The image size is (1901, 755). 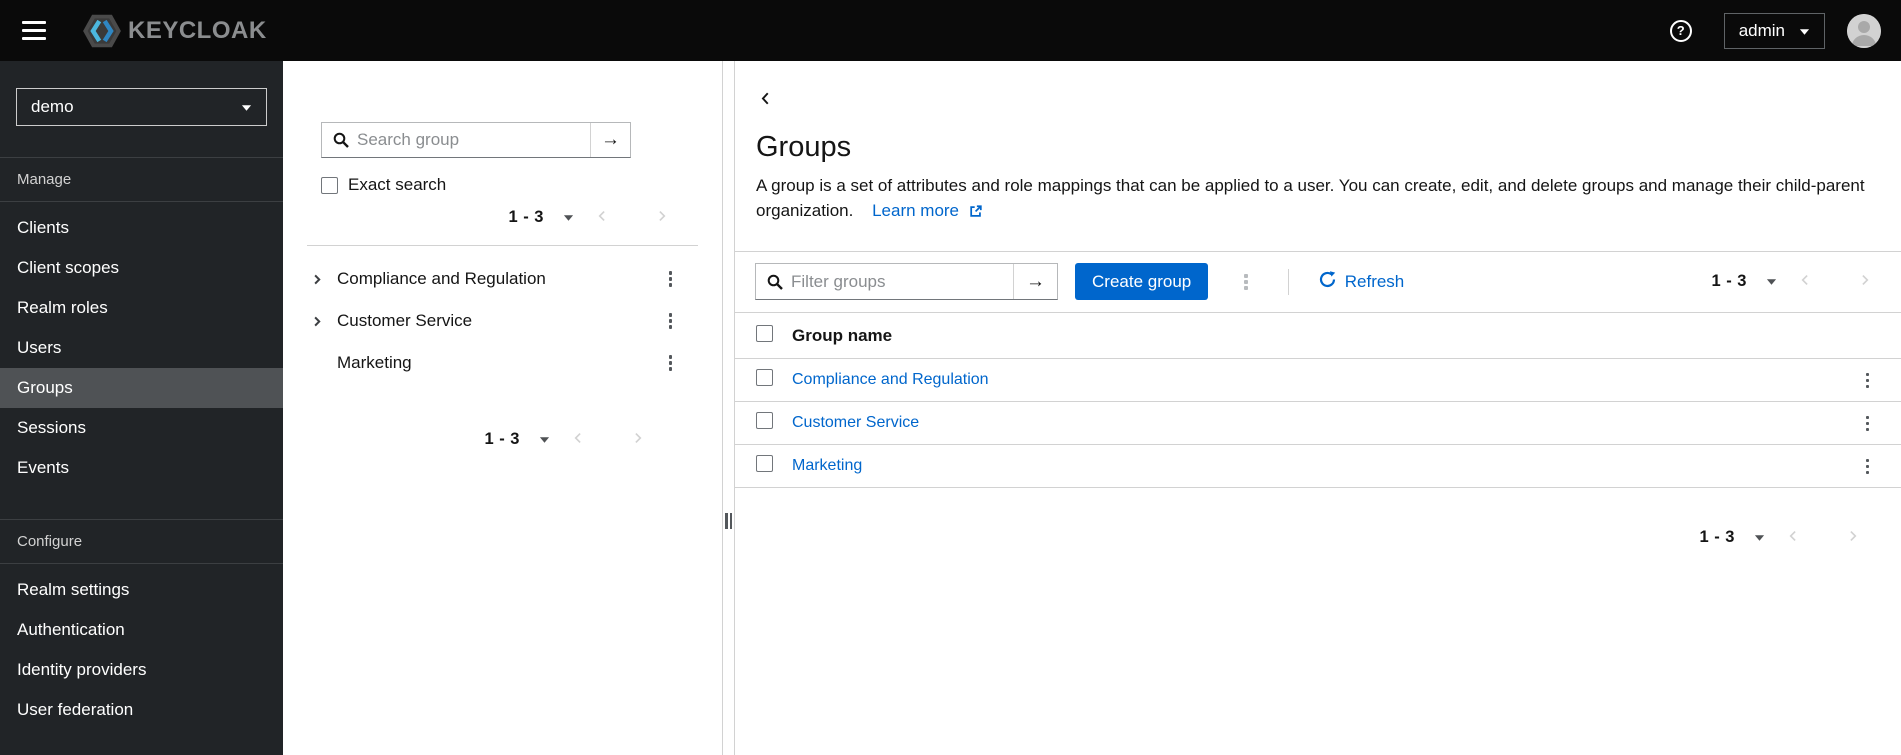 I want to click on groups-toolbar: → Create group Refresh 1 - 3, so click(x=1318, y=282).